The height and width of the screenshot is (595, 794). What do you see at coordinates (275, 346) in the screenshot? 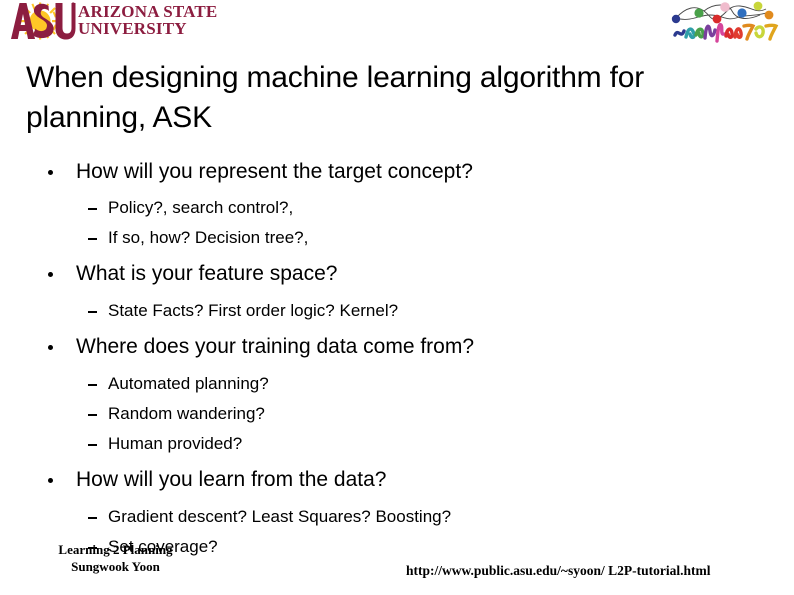
I see `bullet-text: Where does your training data come from?` at bounding box center [275, 346].